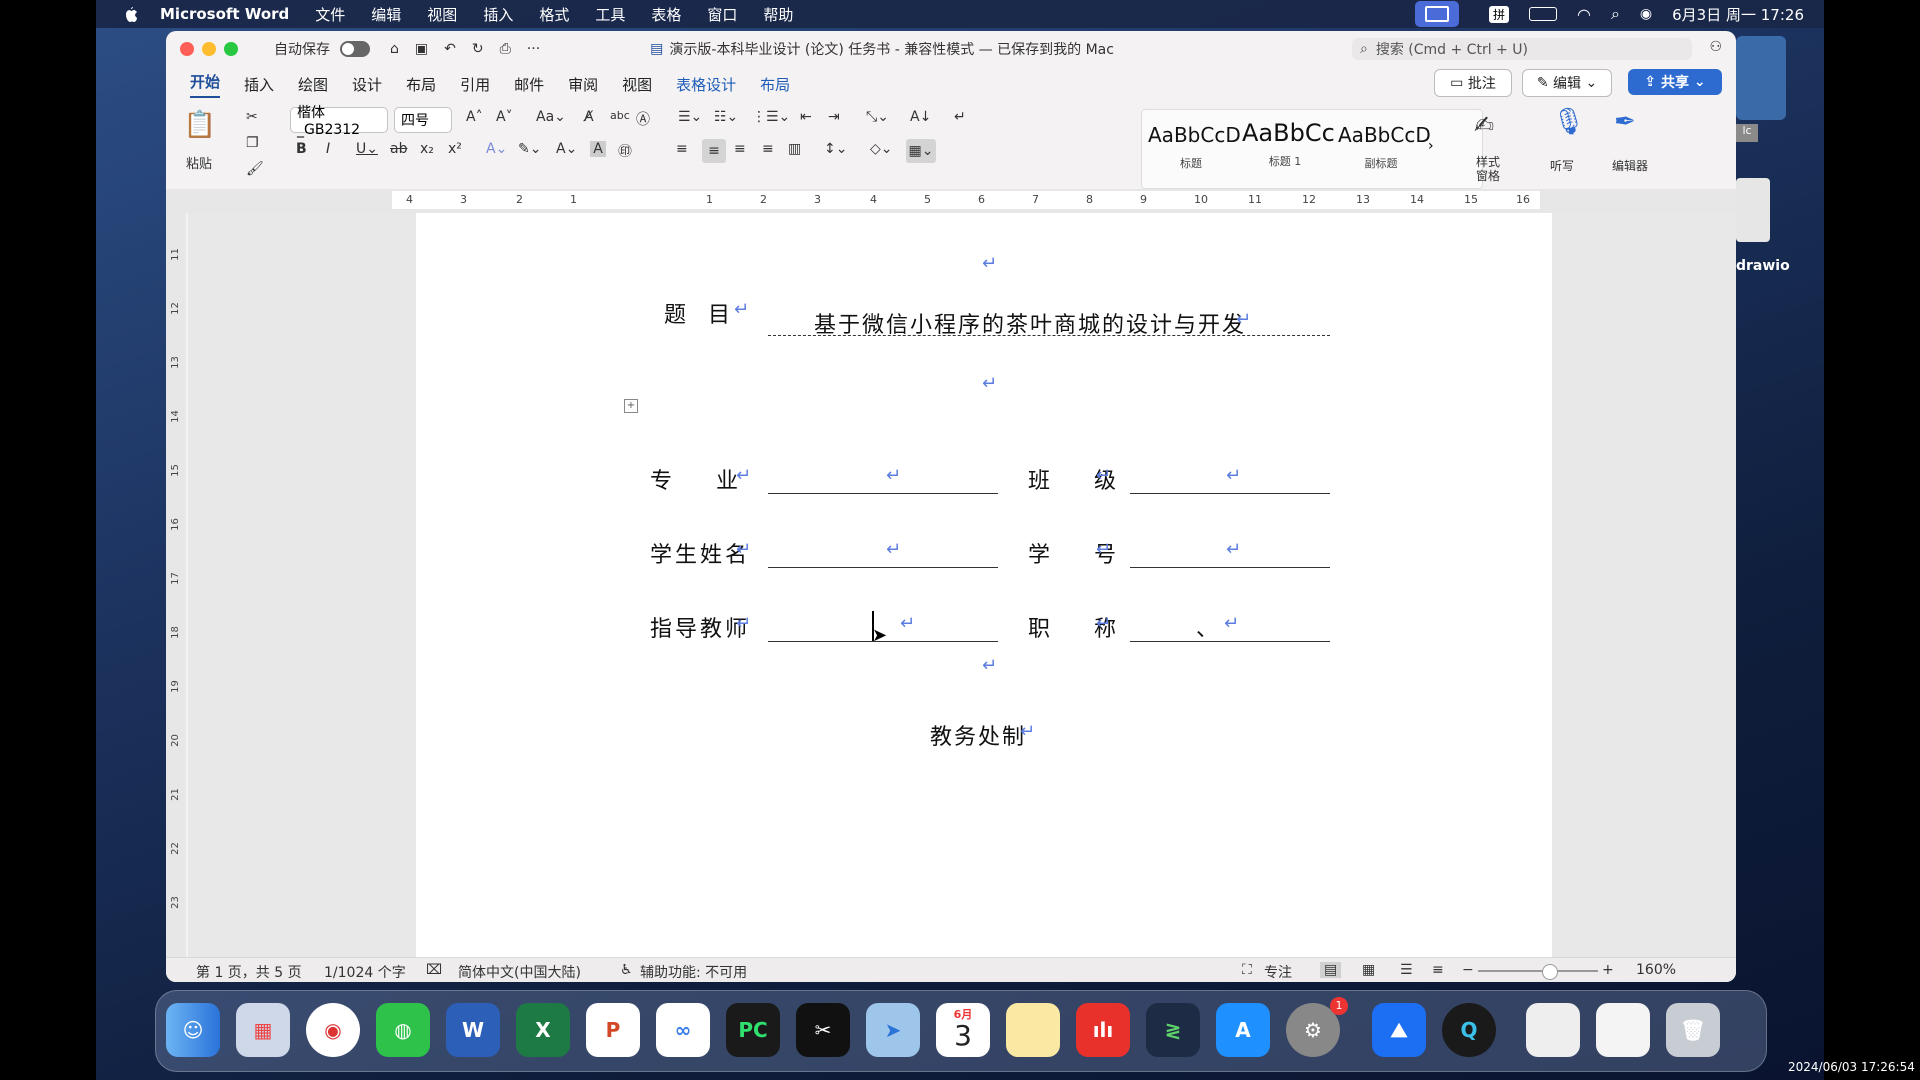 This screenshot has height=1080, width=1920. Describe the element at coordinates (551, 117) in the screenshot. I see `change-case-icon: Aa⌄` at that location.